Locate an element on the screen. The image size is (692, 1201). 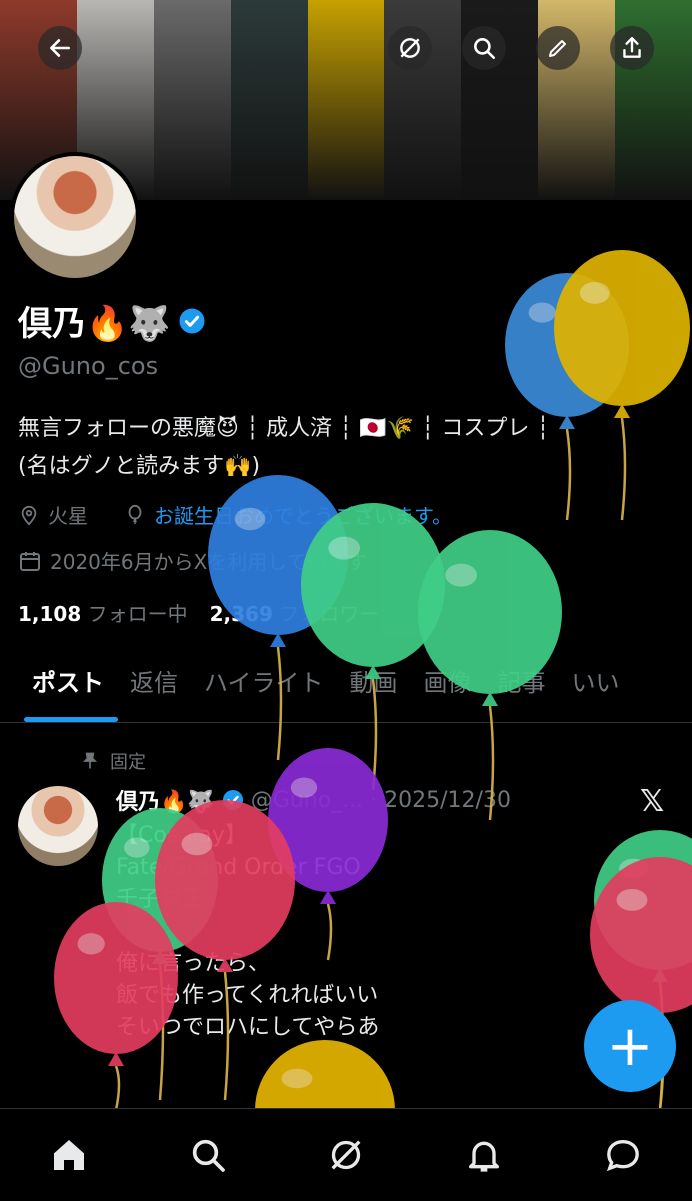
profile-meta-row: 火星 お誕生日おめでとうございます。 is located at coordinates (235, 514).